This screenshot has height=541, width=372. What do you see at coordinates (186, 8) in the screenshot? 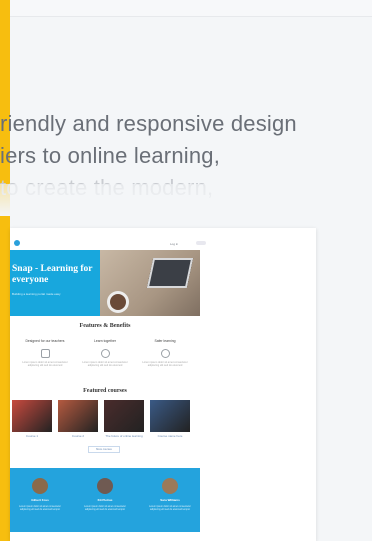
I see `top-bar` at bounding box center [186, 8].